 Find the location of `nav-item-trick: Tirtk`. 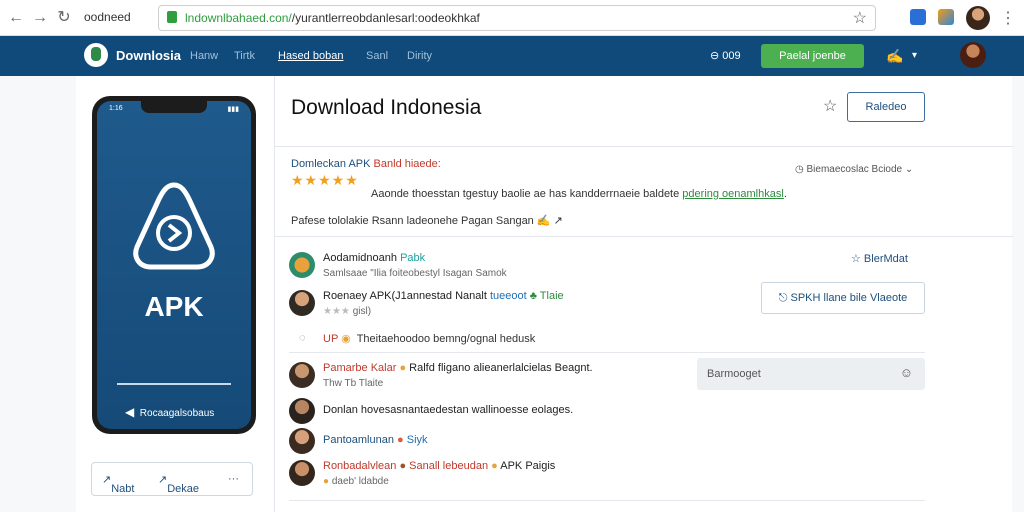

nav-item-trick: Tirtk is located at coordinates (244, 56).